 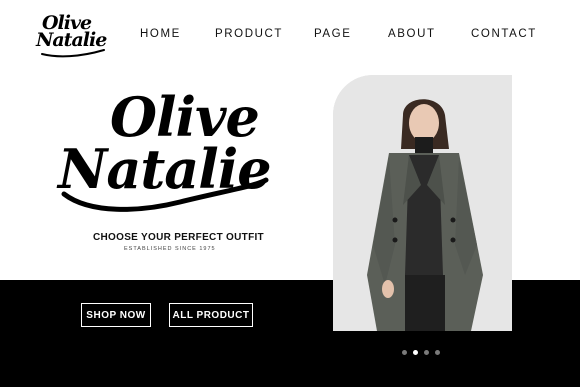 What do you see at coordinates (73, 53) in the screenshot?
I see `logo-swash-decoration` at bounding box center [73, 53].